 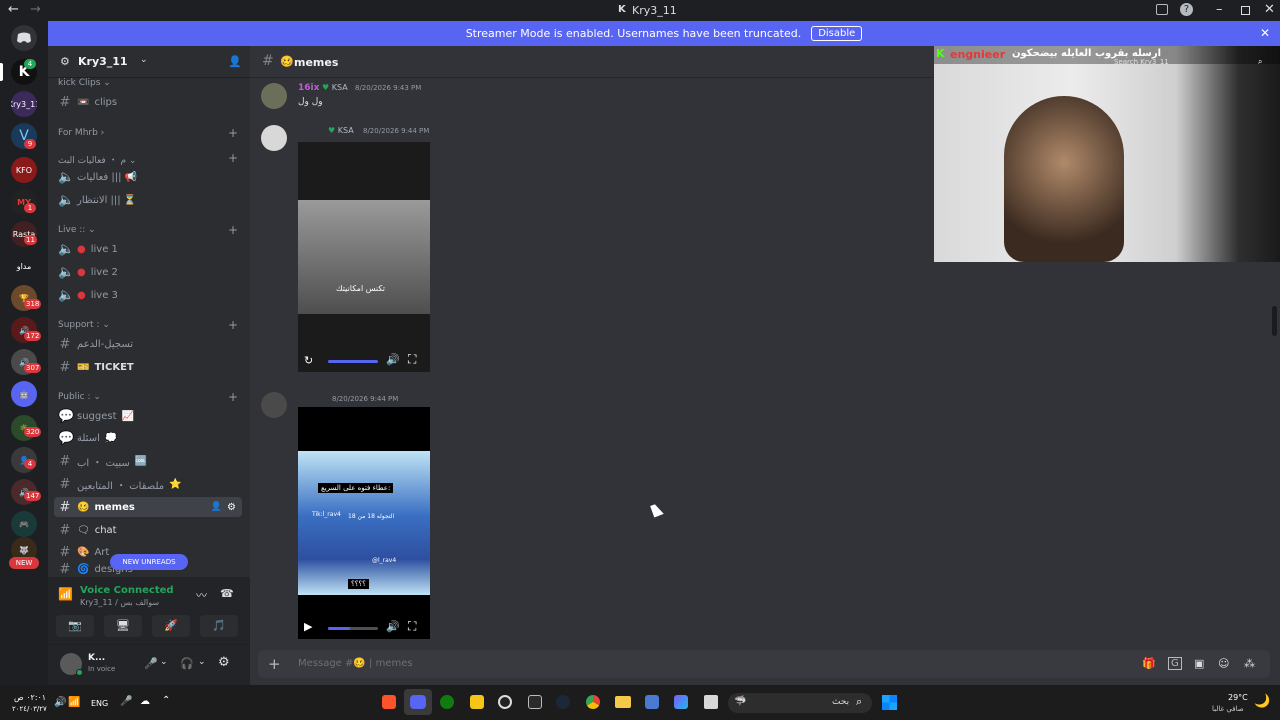 What do you see at coordinates (24, 170) in the screenshot?
I see `server-kfo-icon: KFO` at bounding box center [24, 170].